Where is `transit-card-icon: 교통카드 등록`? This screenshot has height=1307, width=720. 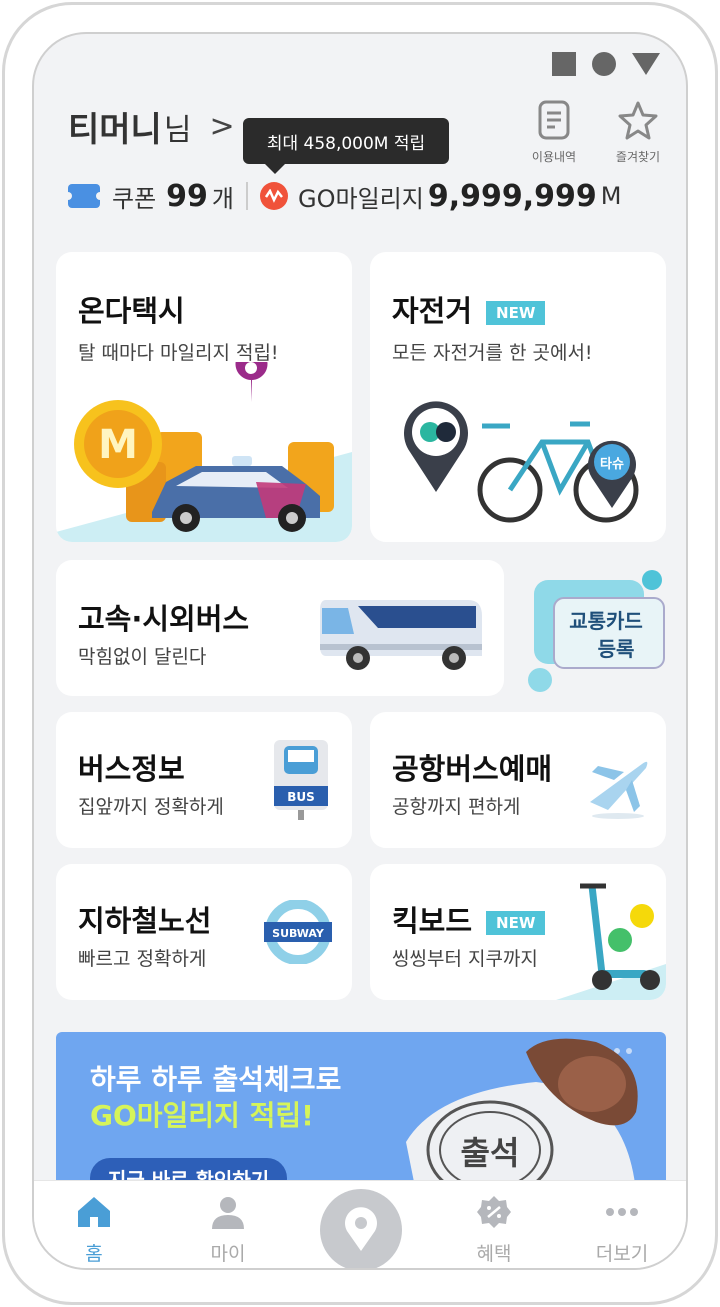 transit-card-icon: 교통카드 등록 is located at coordinates (596, 631).